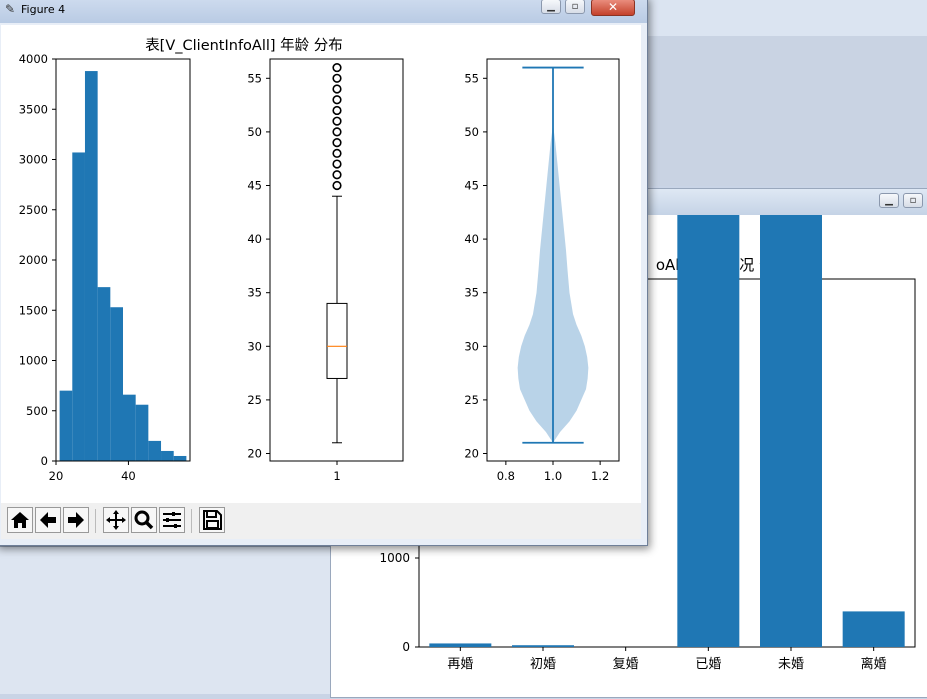 Image resolution: width=927 pixels, height=699 pixels. I want to click on box, so click(337, 340).